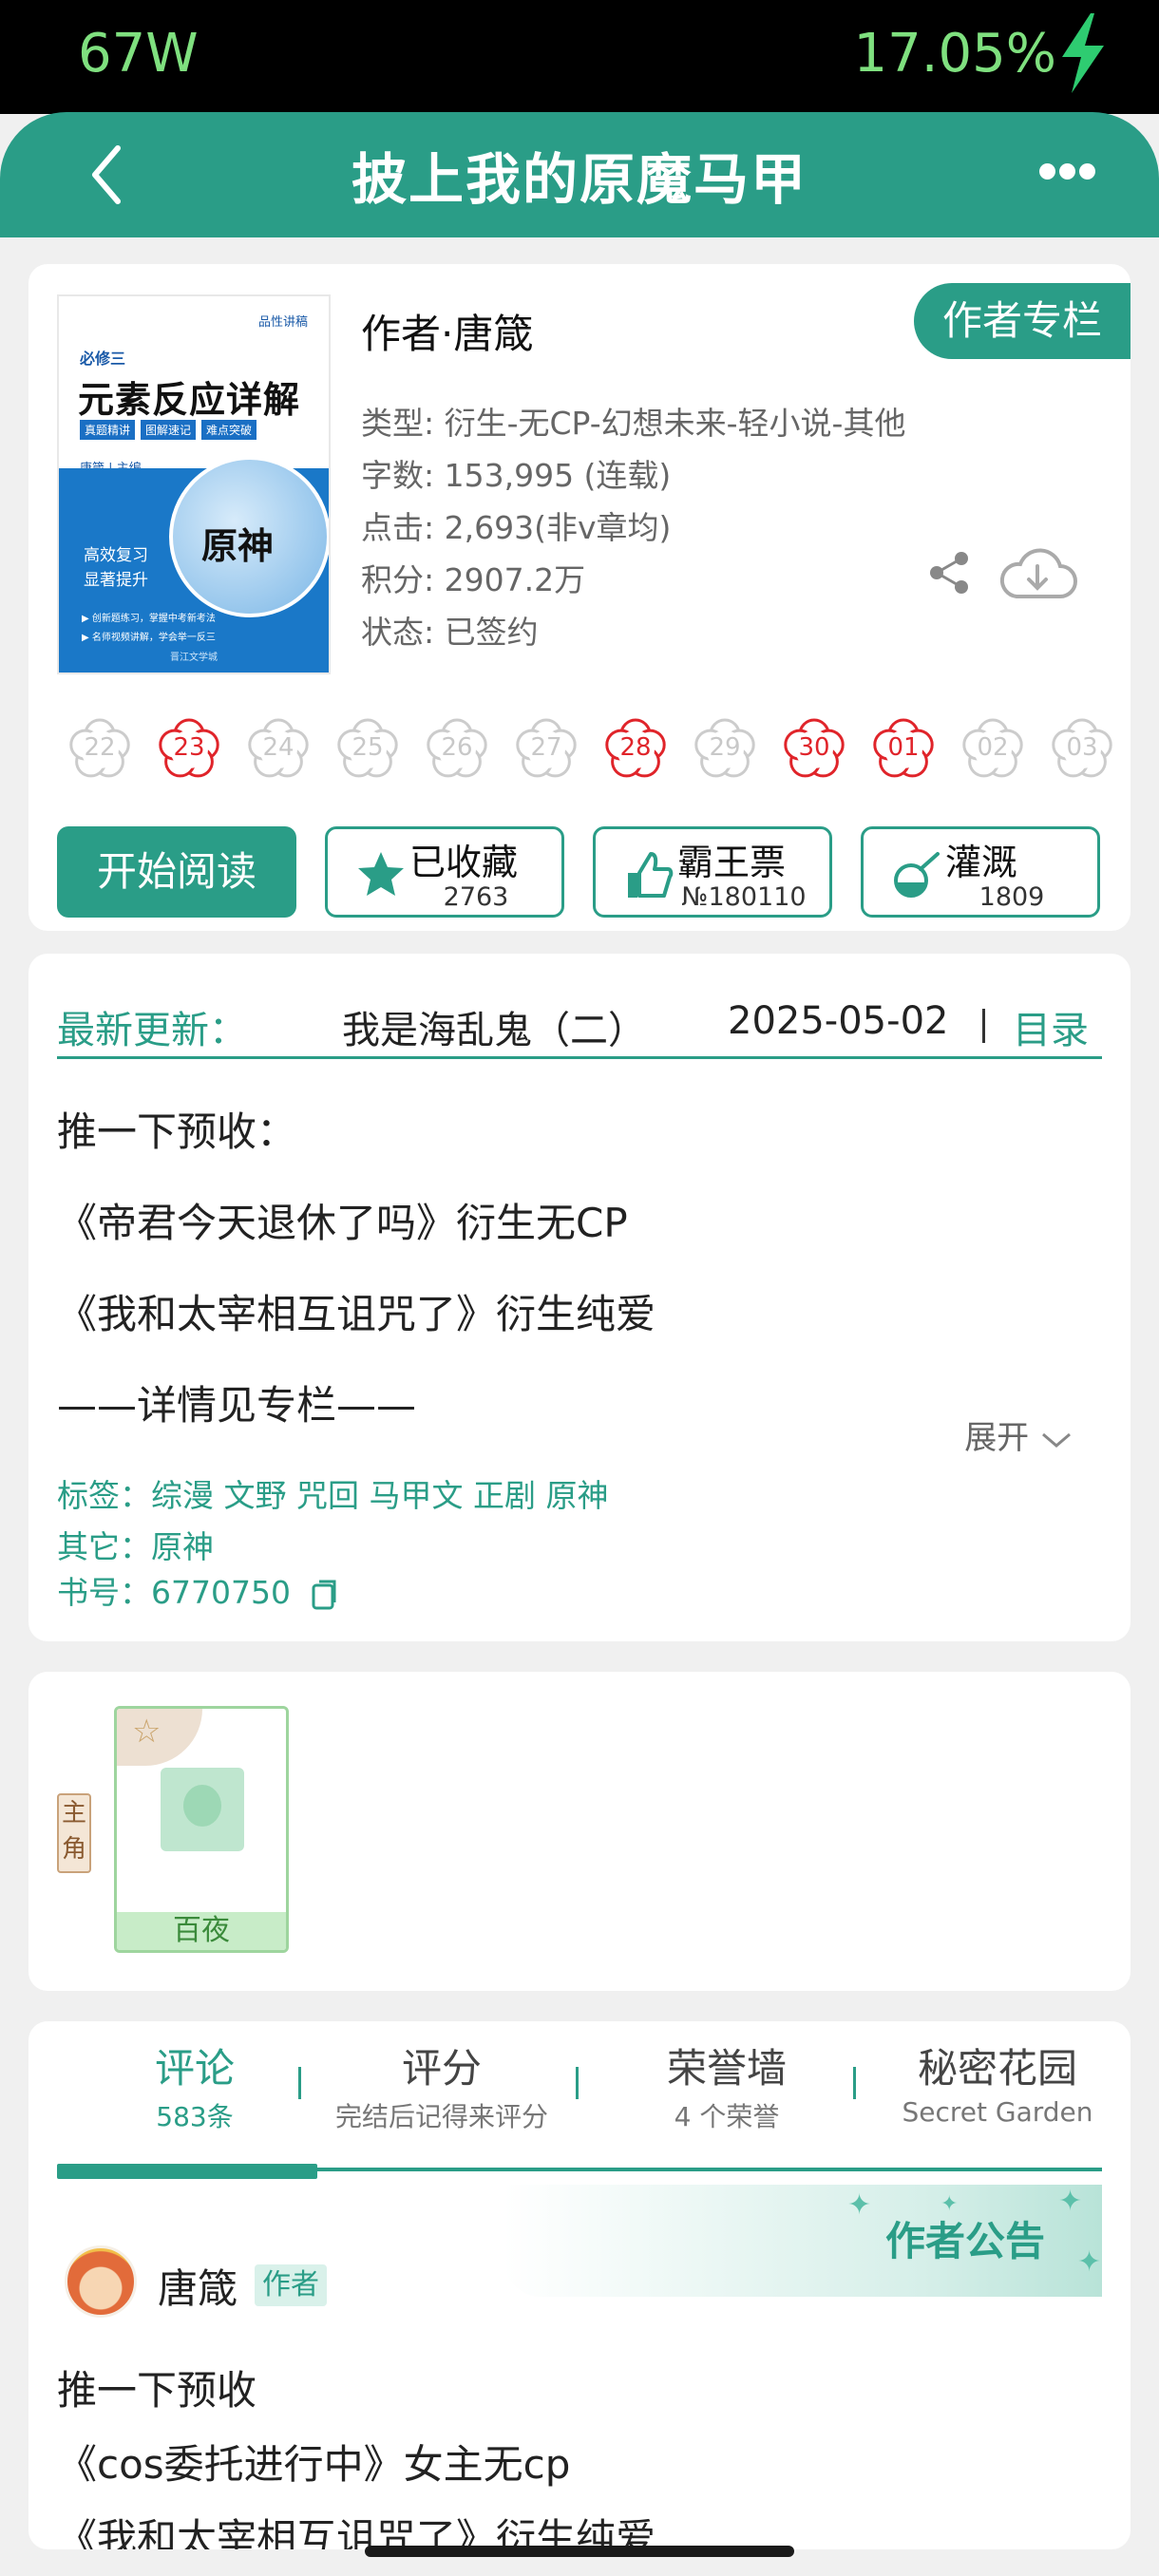 This screenshot has height=2576, width=1159. I want to click on character-avatar, so click(202, 1809).